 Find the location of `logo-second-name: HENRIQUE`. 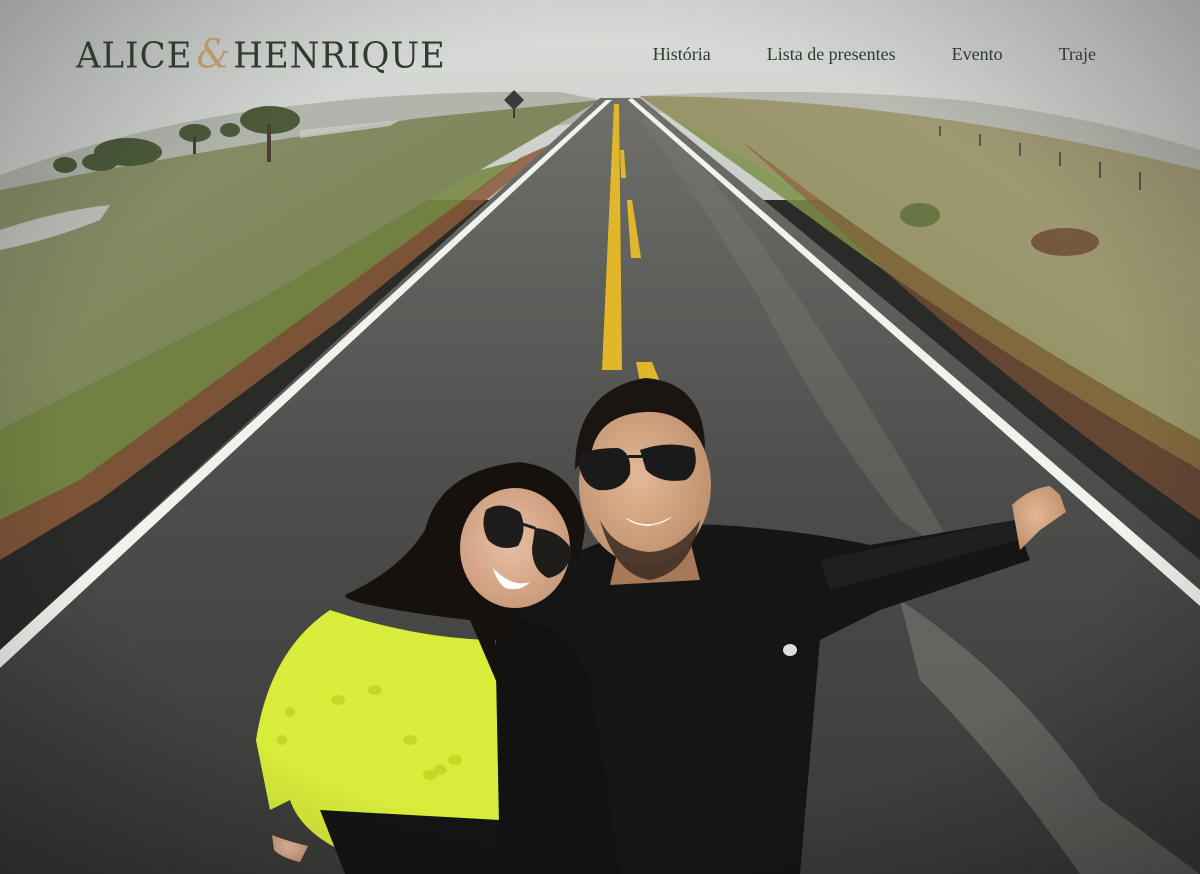

logo-second-name: HENRIQUE is located at coordinates (339, 56).